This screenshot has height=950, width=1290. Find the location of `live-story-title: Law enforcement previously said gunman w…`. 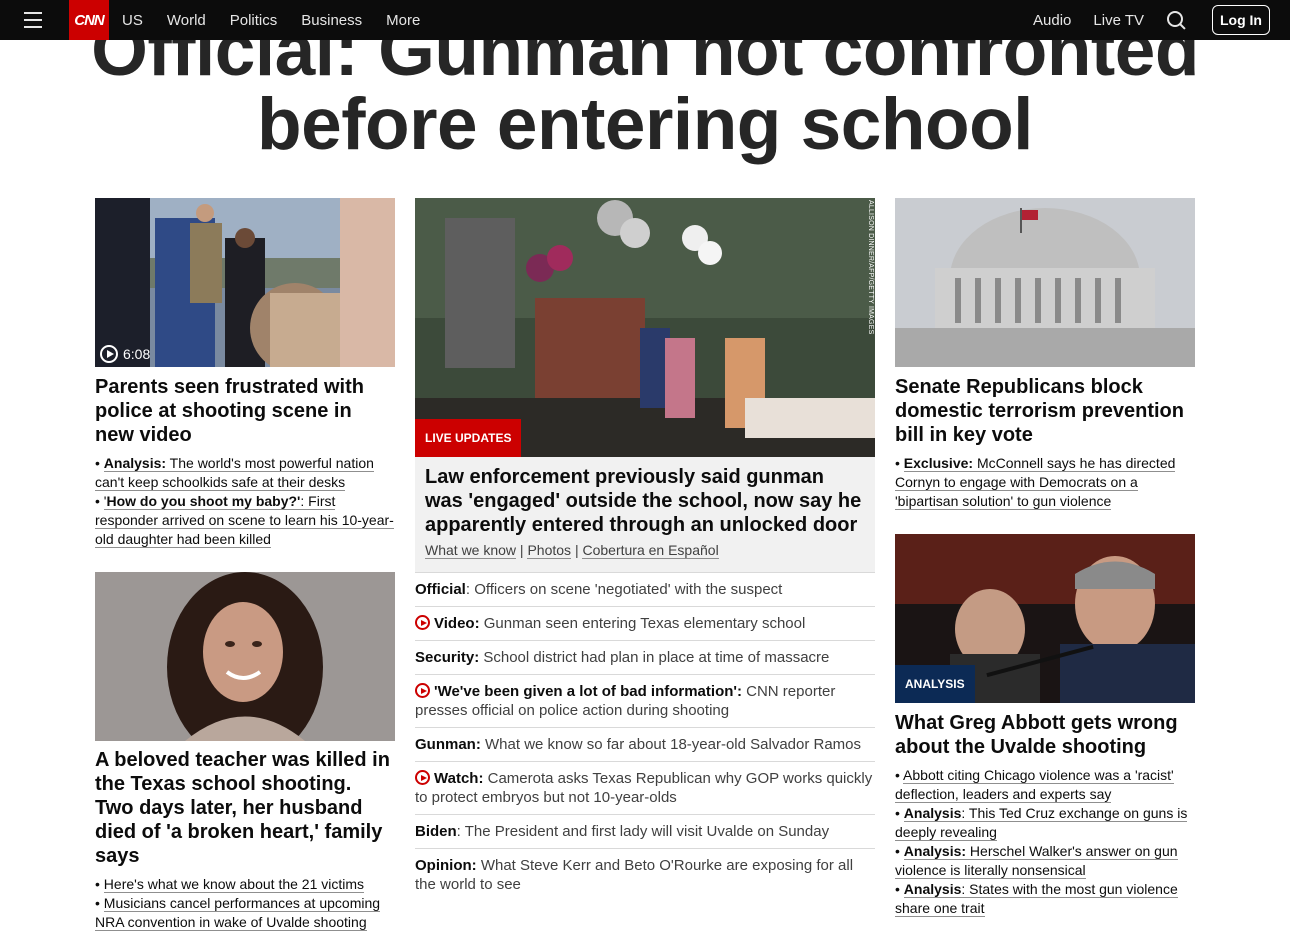

live-story-title: Law enforcement previously said gunman w… is located at coordinates (645, 501).